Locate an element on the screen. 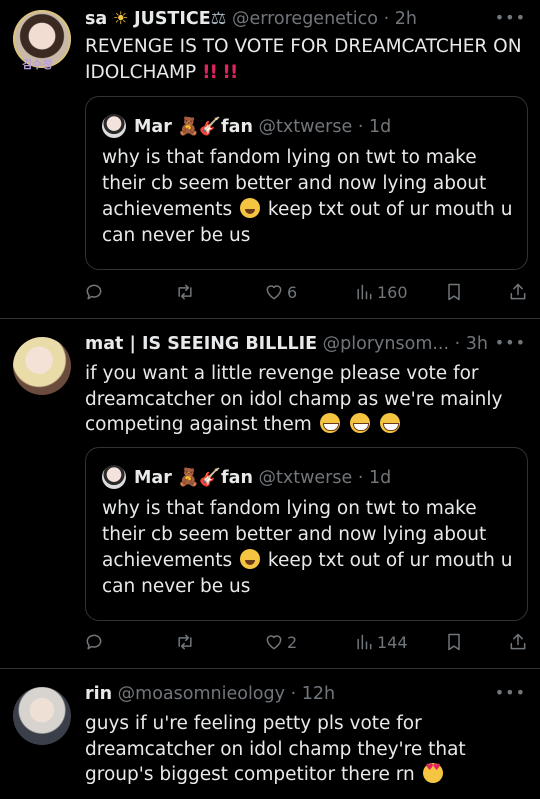  like-button: 6 is located at coordinates (280, 292).